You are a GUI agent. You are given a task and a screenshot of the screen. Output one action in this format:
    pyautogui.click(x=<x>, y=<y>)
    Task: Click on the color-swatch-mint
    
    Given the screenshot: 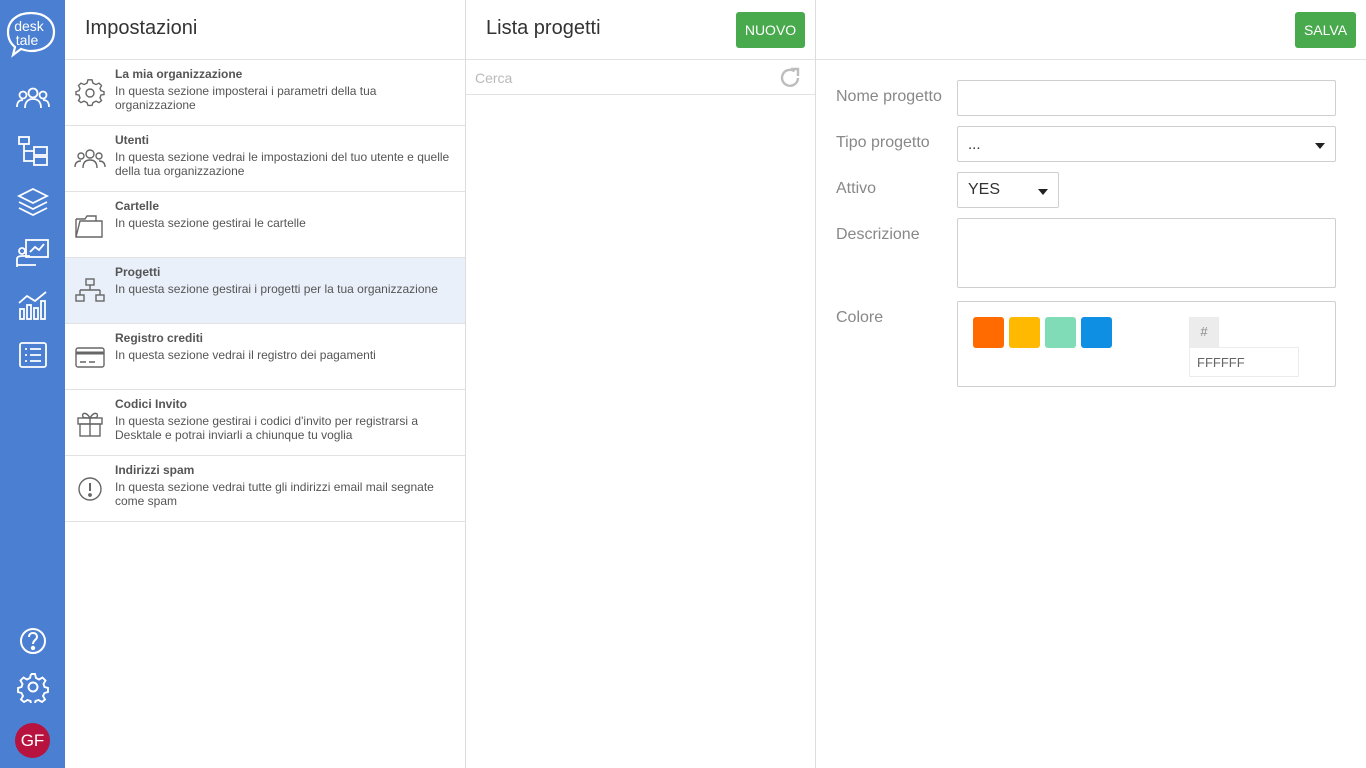 What is the action you would take?
    pyautogui.click(x=1060, y=332)
    